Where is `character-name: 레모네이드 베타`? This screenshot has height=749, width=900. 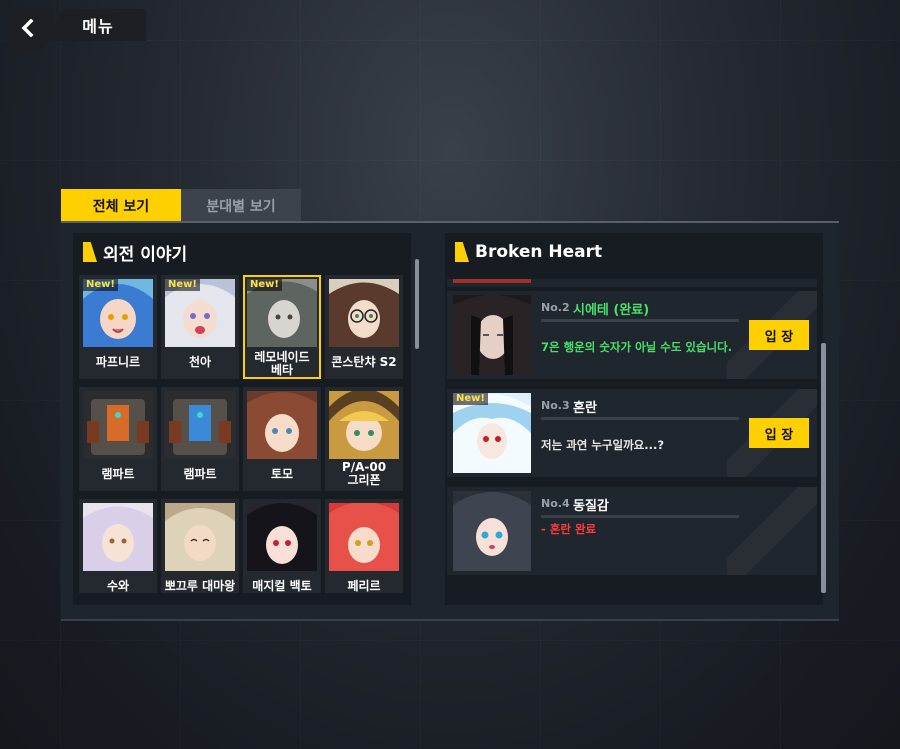
character-name: 레모네이드 베타 is located at coordinates (282, 363).